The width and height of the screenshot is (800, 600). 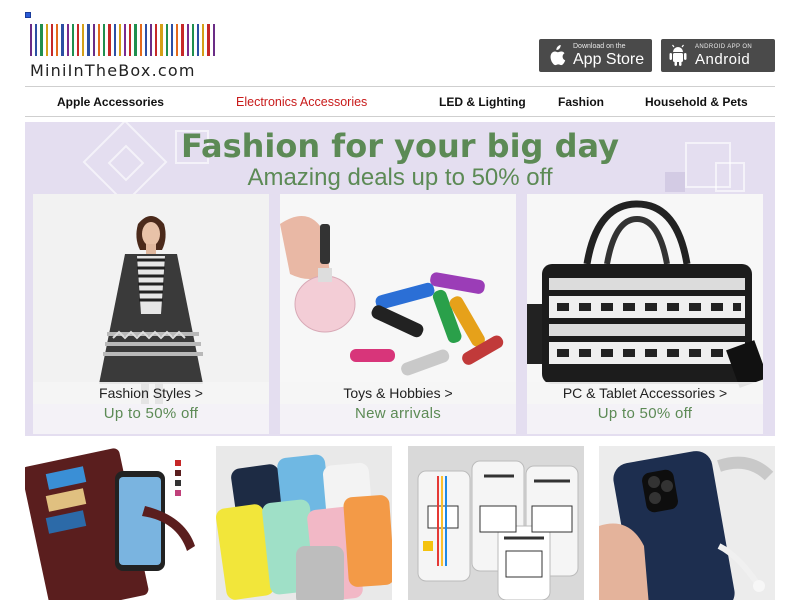 I want to click on fashion-model-image, so click(x=151, y=299).